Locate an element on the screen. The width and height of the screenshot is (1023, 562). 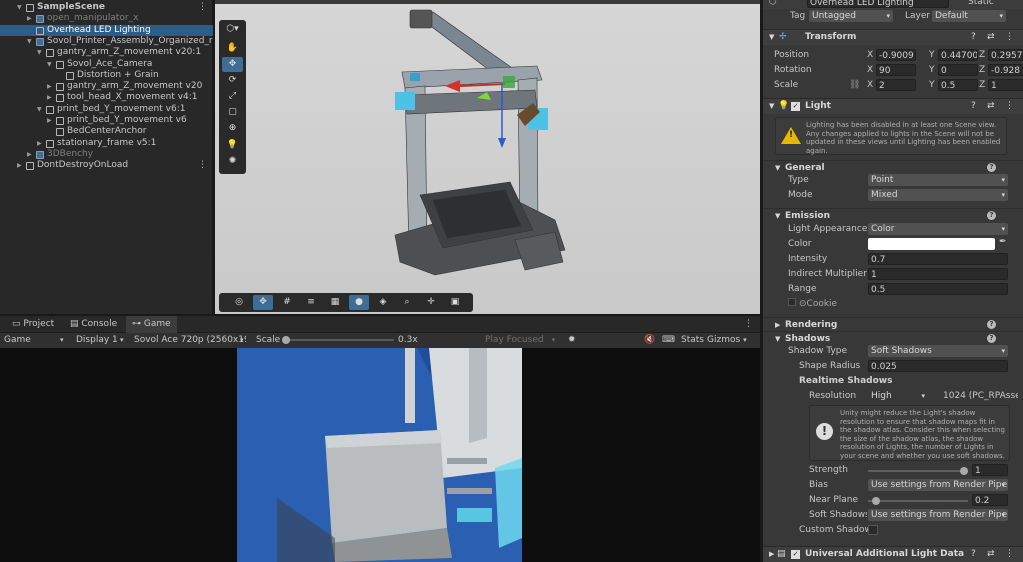
hierarchy-row: Overhead LED Lighting is located at coordinates (106, 30).